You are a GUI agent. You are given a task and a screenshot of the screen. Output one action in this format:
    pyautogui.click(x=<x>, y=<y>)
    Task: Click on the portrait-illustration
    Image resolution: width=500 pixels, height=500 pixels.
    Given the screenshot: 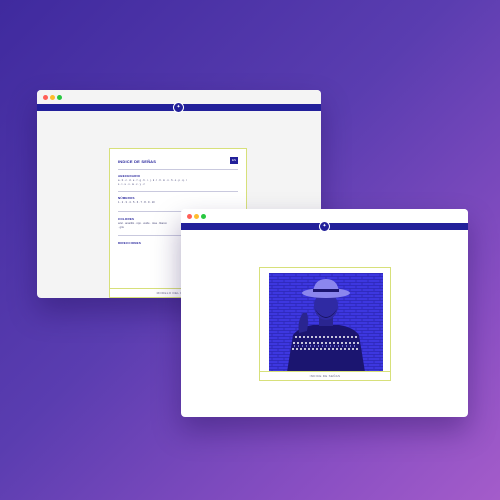 What is the action you would take?
    pyautogui.click(x=326, y=322)
    